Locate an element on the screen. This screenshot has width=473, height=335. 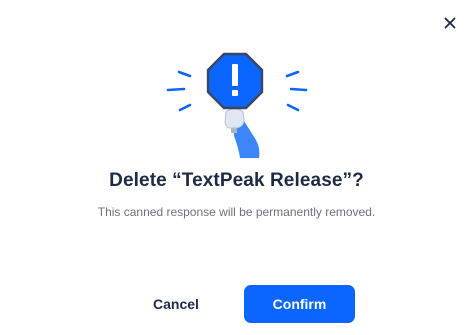
dialog-title: Delete “TextPeak Release”? is located at coordinates (236, 180).